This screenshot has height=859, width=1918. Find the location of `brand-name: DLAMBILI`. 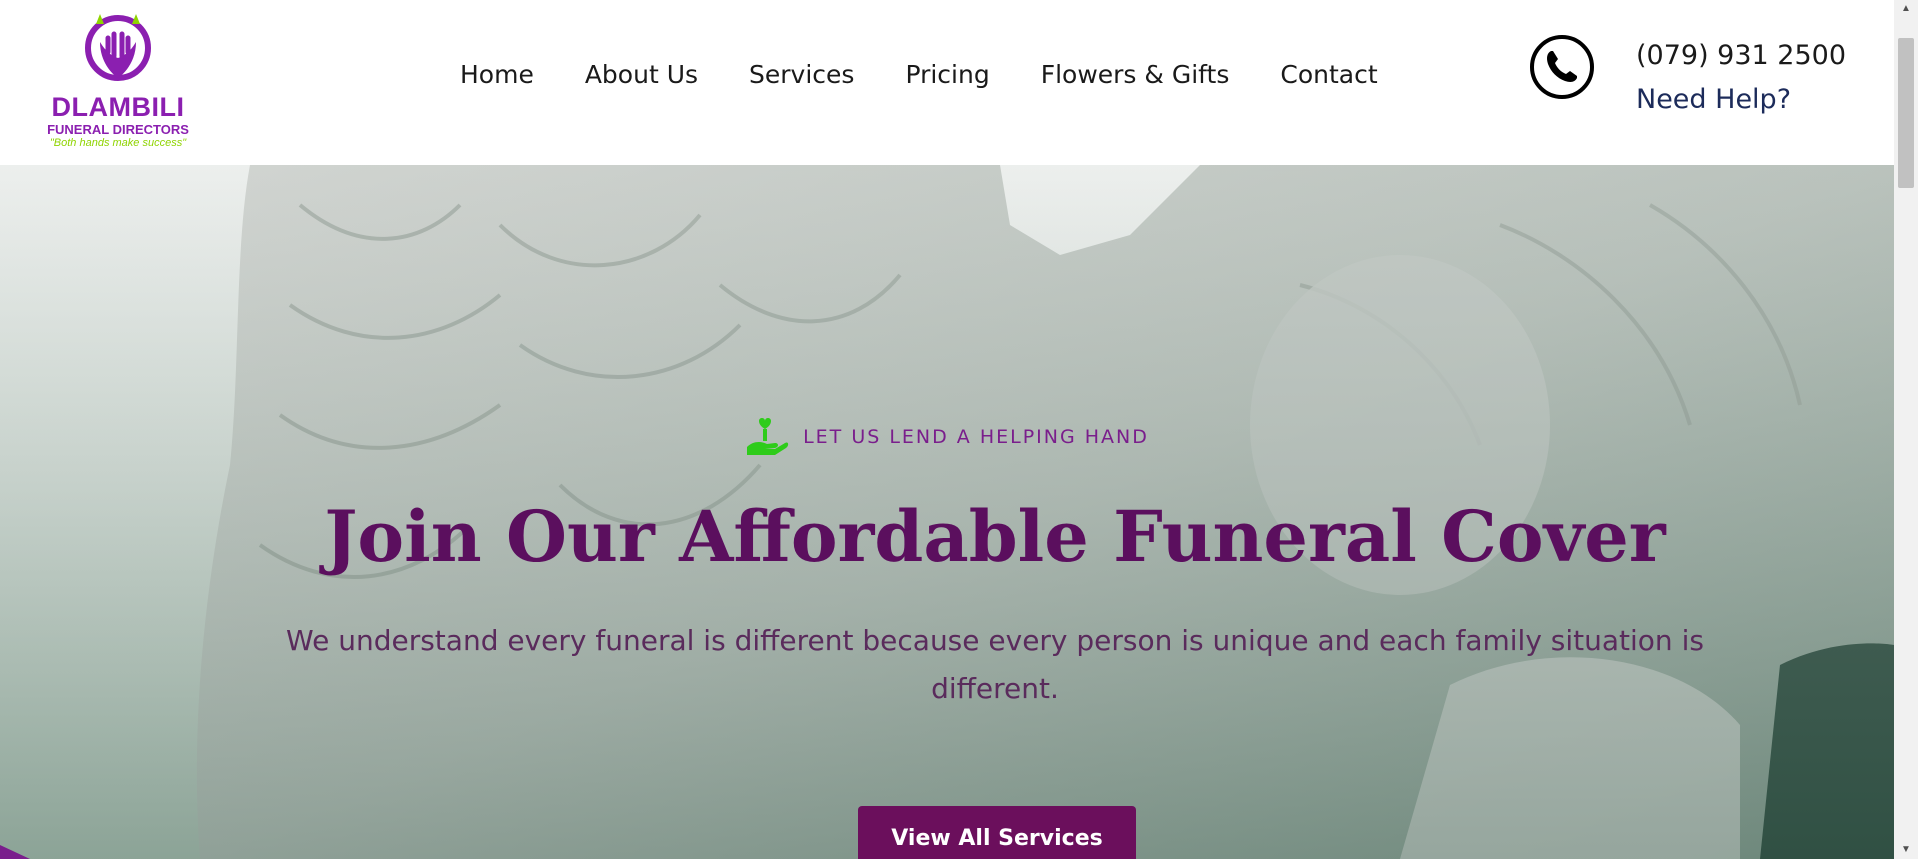

brand-name: DLAMBILI is located at coordinates (118, 107).